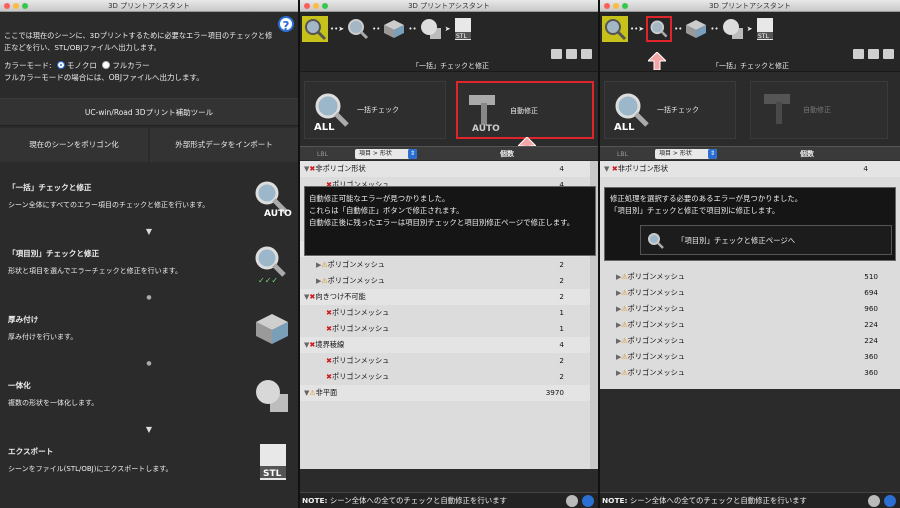 The width and height of the screenshot is (900, 508). I want to click on tool-button: UC-win/Road 3Dプリント補助ツール, so click(149, 112).